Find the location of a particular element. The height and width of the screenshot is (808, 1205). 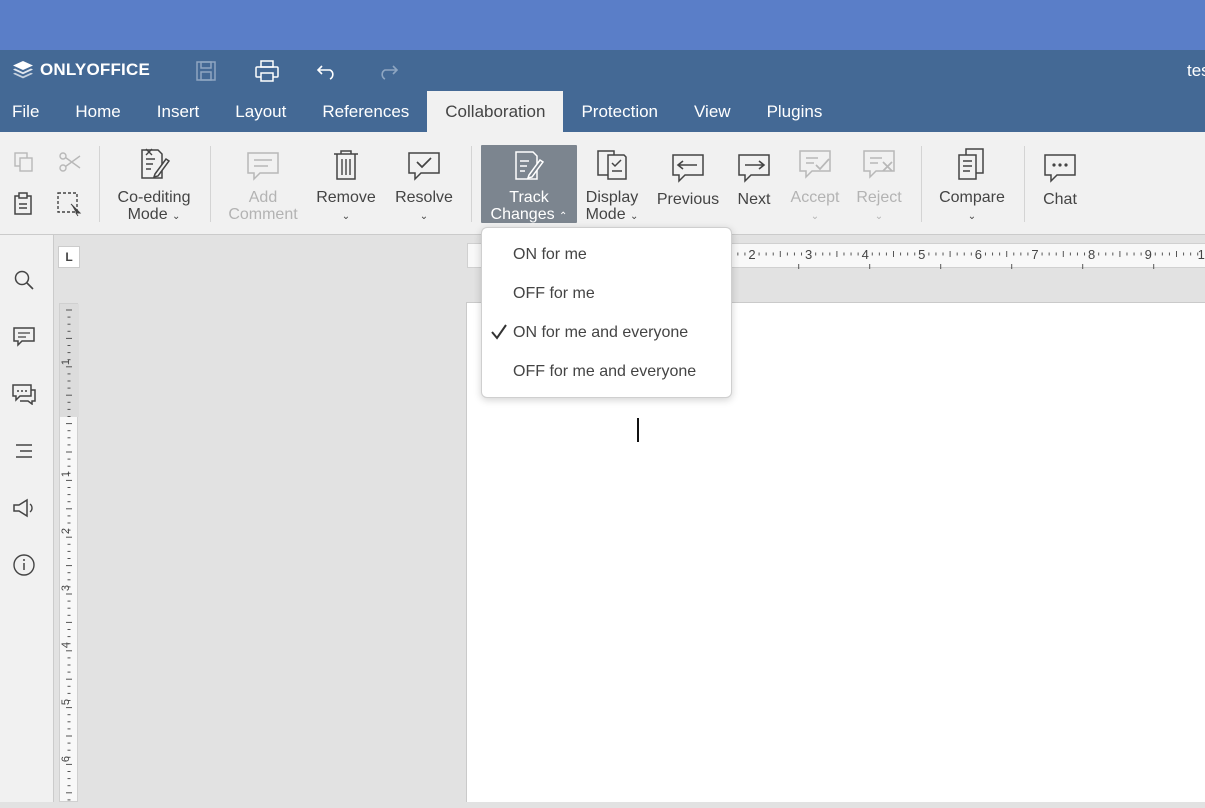

coediting-label-1: Co-editing is located at coordinates (154, 197).